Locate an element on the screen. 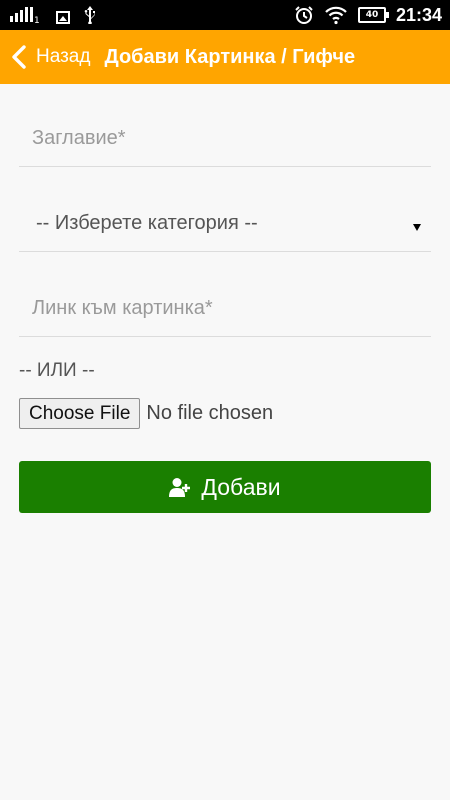  file-status-label: No file chosen is located at coordinates (210, 413).